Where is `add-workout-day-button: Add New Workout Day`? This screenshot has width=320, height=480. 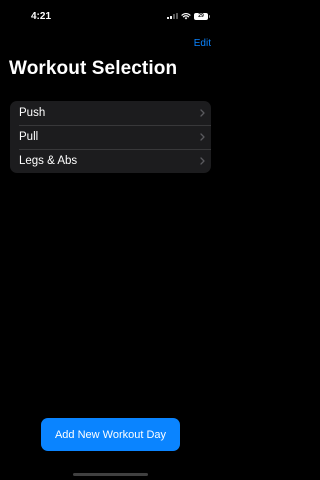
add-workout-day-button: Add New Workout Day is located at coordinates (110, 434).